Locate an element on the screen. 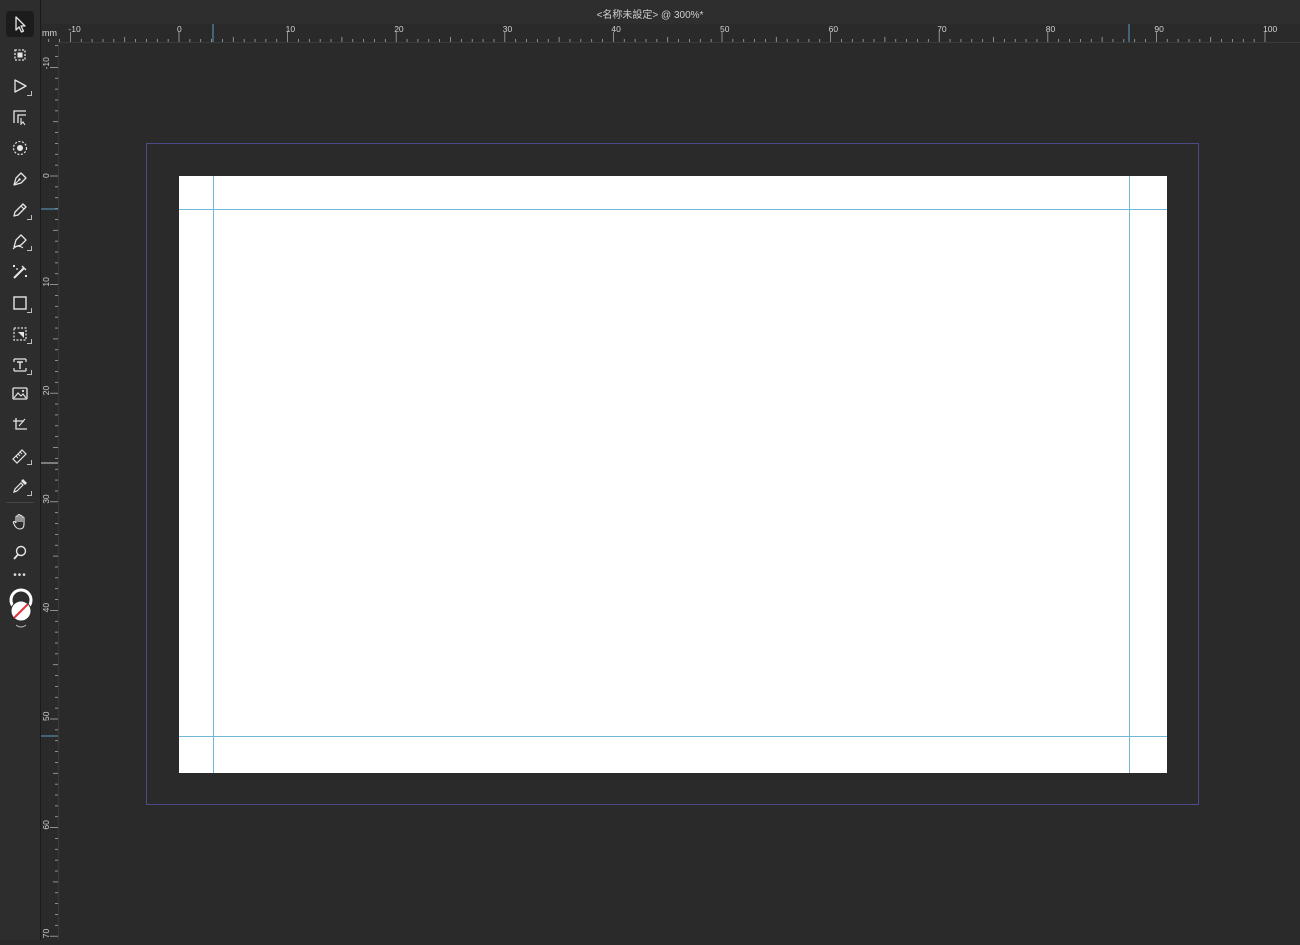 This screenshot has height=945, width=1300. margin-guide-top is located at coordinates (673, 209).